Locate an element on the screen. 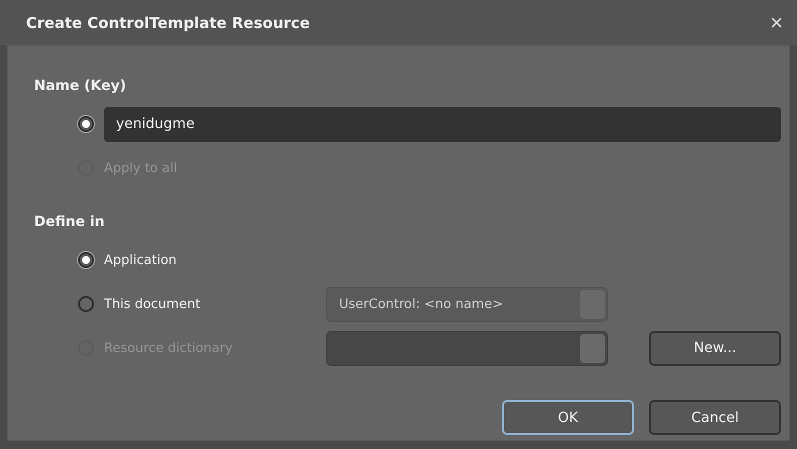 Image resolution: width=797 pixels, height=449 pixels. dialog-button: OK is located at coordinates (568, 417).